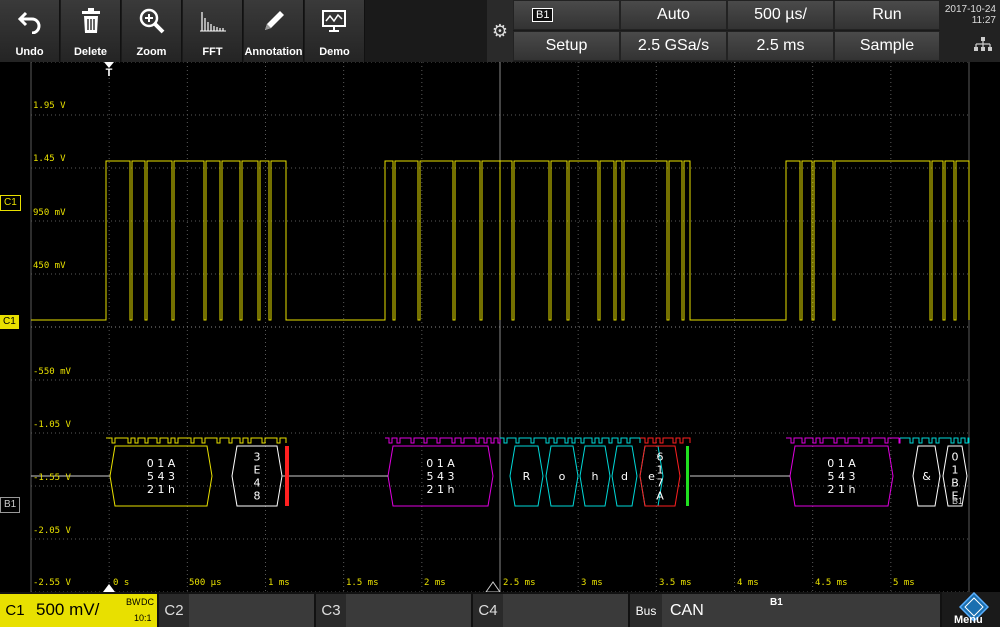 Image resolution: width=1000 pixels, height=627 pixels. What do you see at coordinates (651, 476) in the screenshot?
I see `decode-text: e` at bounding box center [651, 476].